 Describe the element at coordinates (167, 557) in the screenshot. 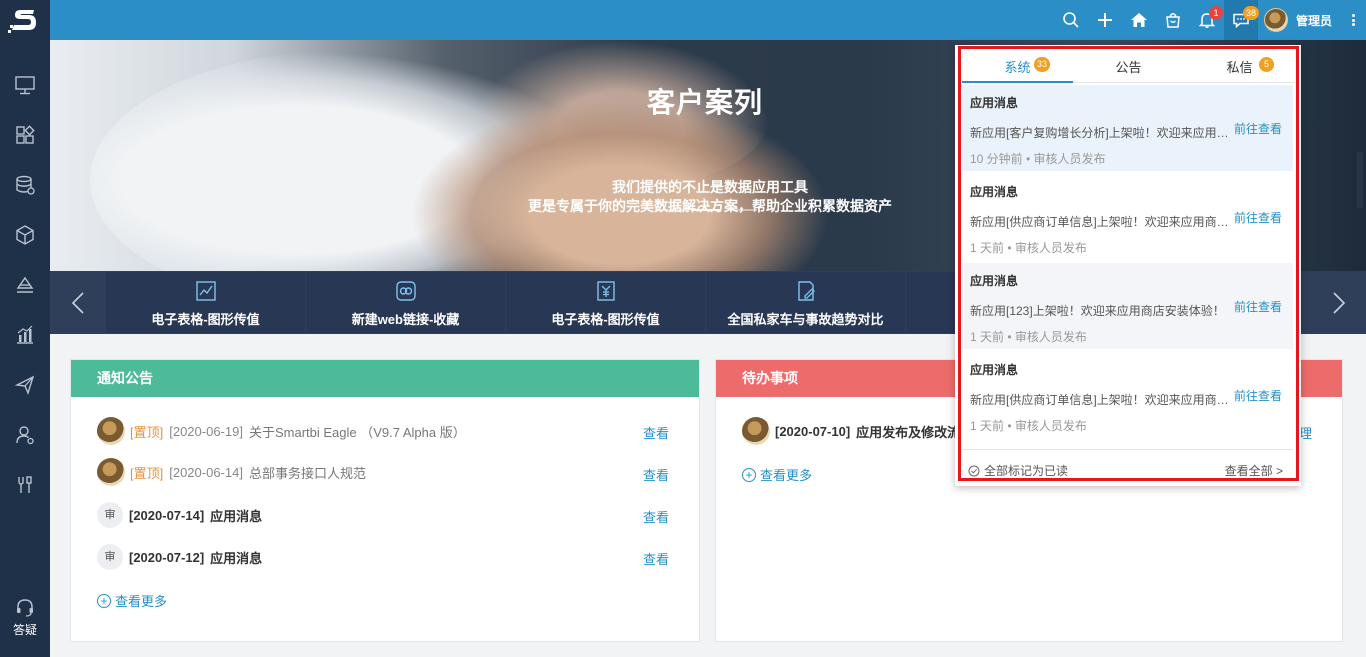

I see `notice-date: [2020-07-12]` at that location.